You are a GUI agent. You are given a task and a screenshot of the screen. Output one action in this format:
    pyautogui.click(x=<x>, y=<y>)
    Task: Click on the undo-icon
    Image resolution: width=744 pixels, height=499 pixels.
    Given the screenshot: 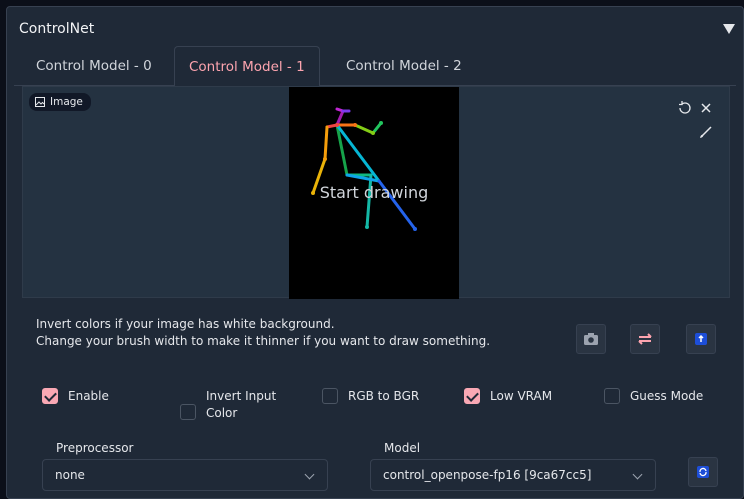 What is the action you would take?
    pyautogui.click(x=684, y=108)
    